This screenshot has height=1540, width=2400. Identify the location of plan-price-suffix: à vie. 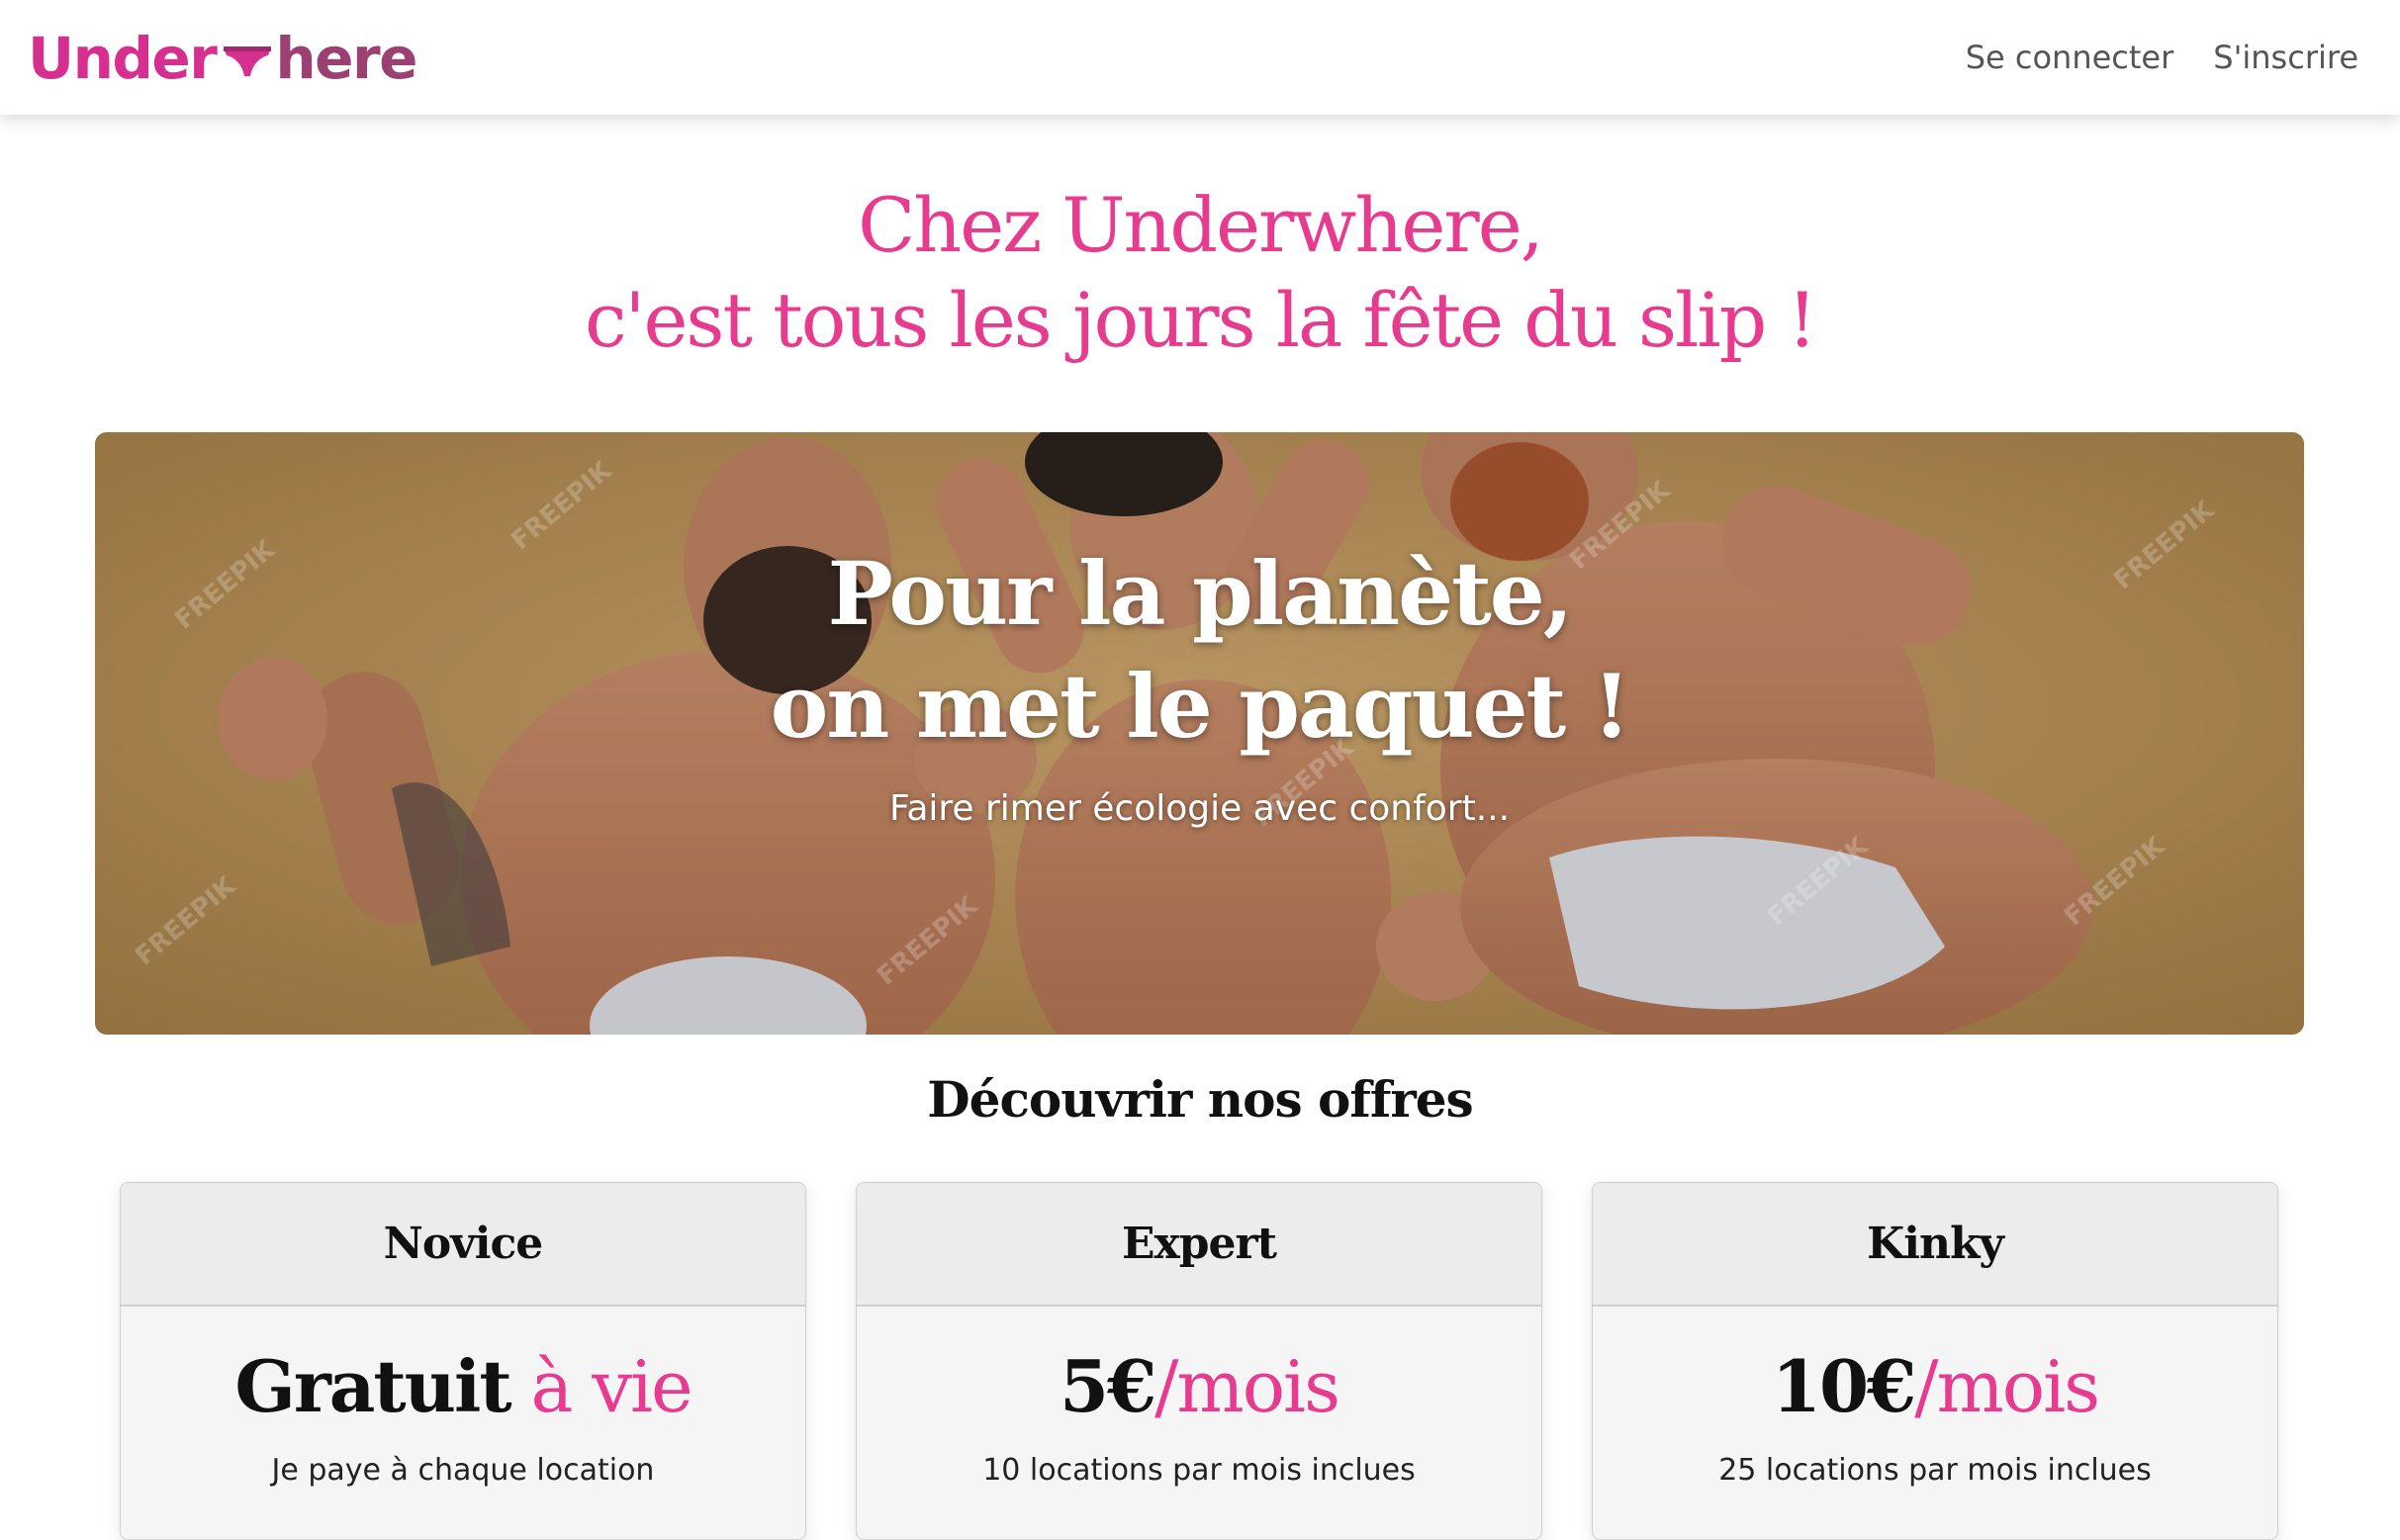
(601, 1386).